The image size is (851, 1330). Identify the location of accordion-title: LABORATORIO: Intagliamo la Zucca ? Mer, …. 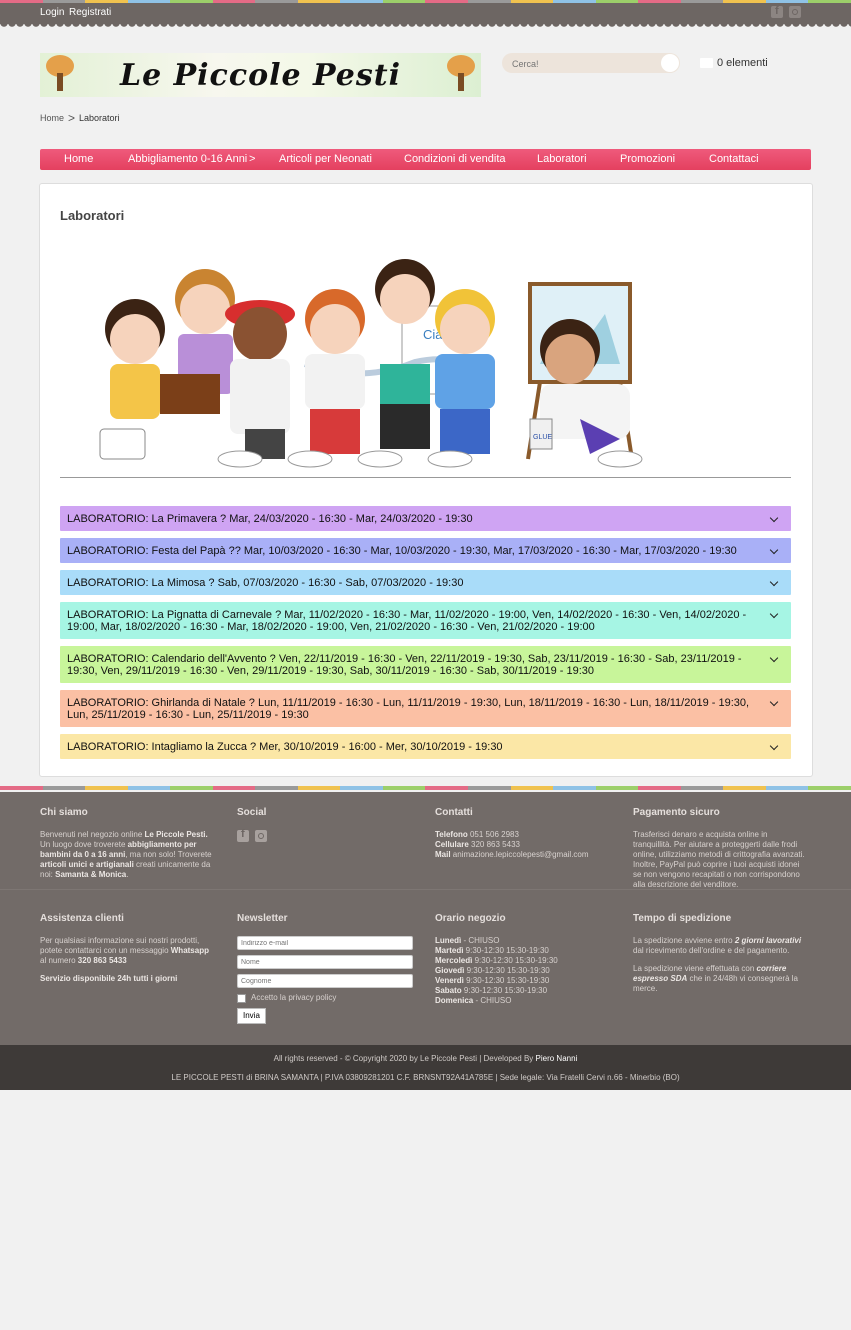
(285, 747).